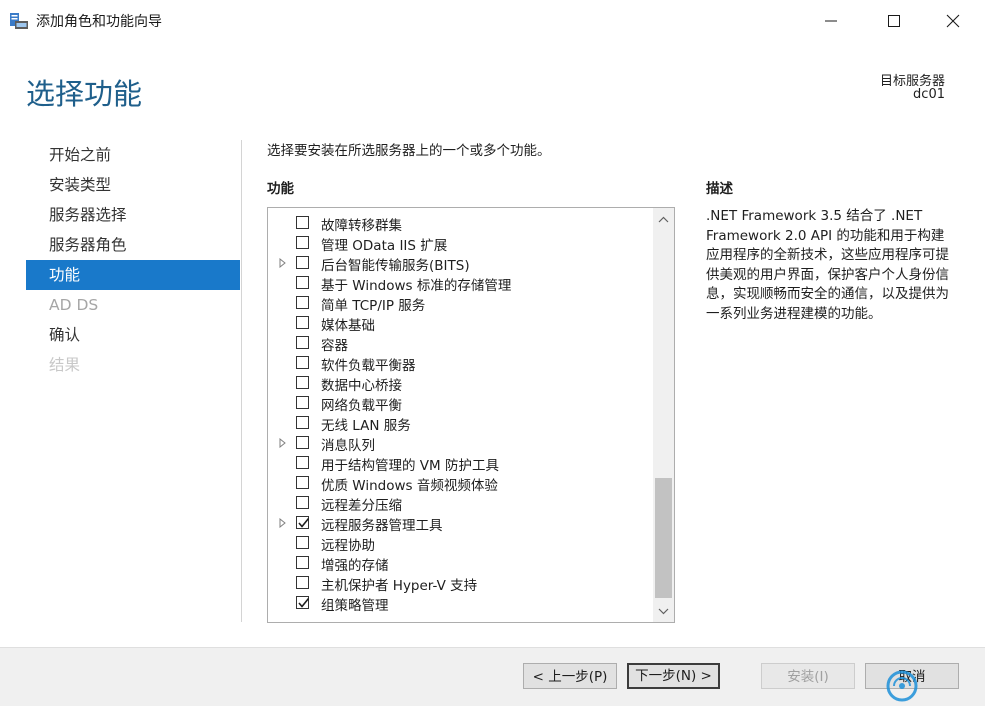 This screenshot has height=706, width=985. I want to click on feature-label: 消息队列, so click(348, 446).